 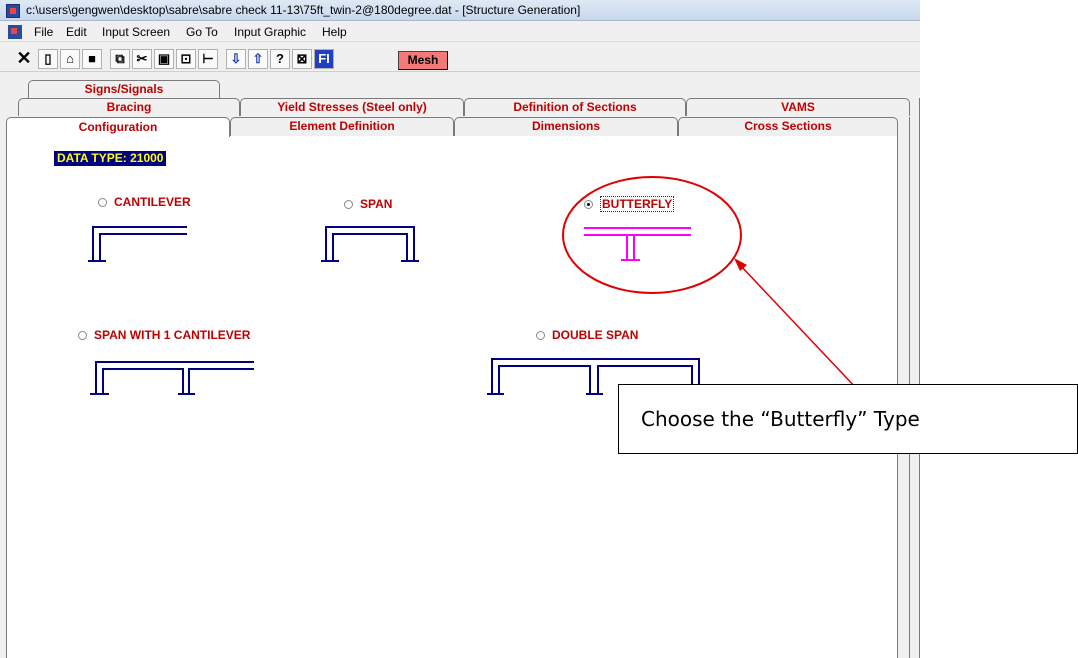 What do you see at coordinates (152, 202) in the screenshot?
I see `cantilever-label: CANTILEVER` at bounding box center [152, 202].